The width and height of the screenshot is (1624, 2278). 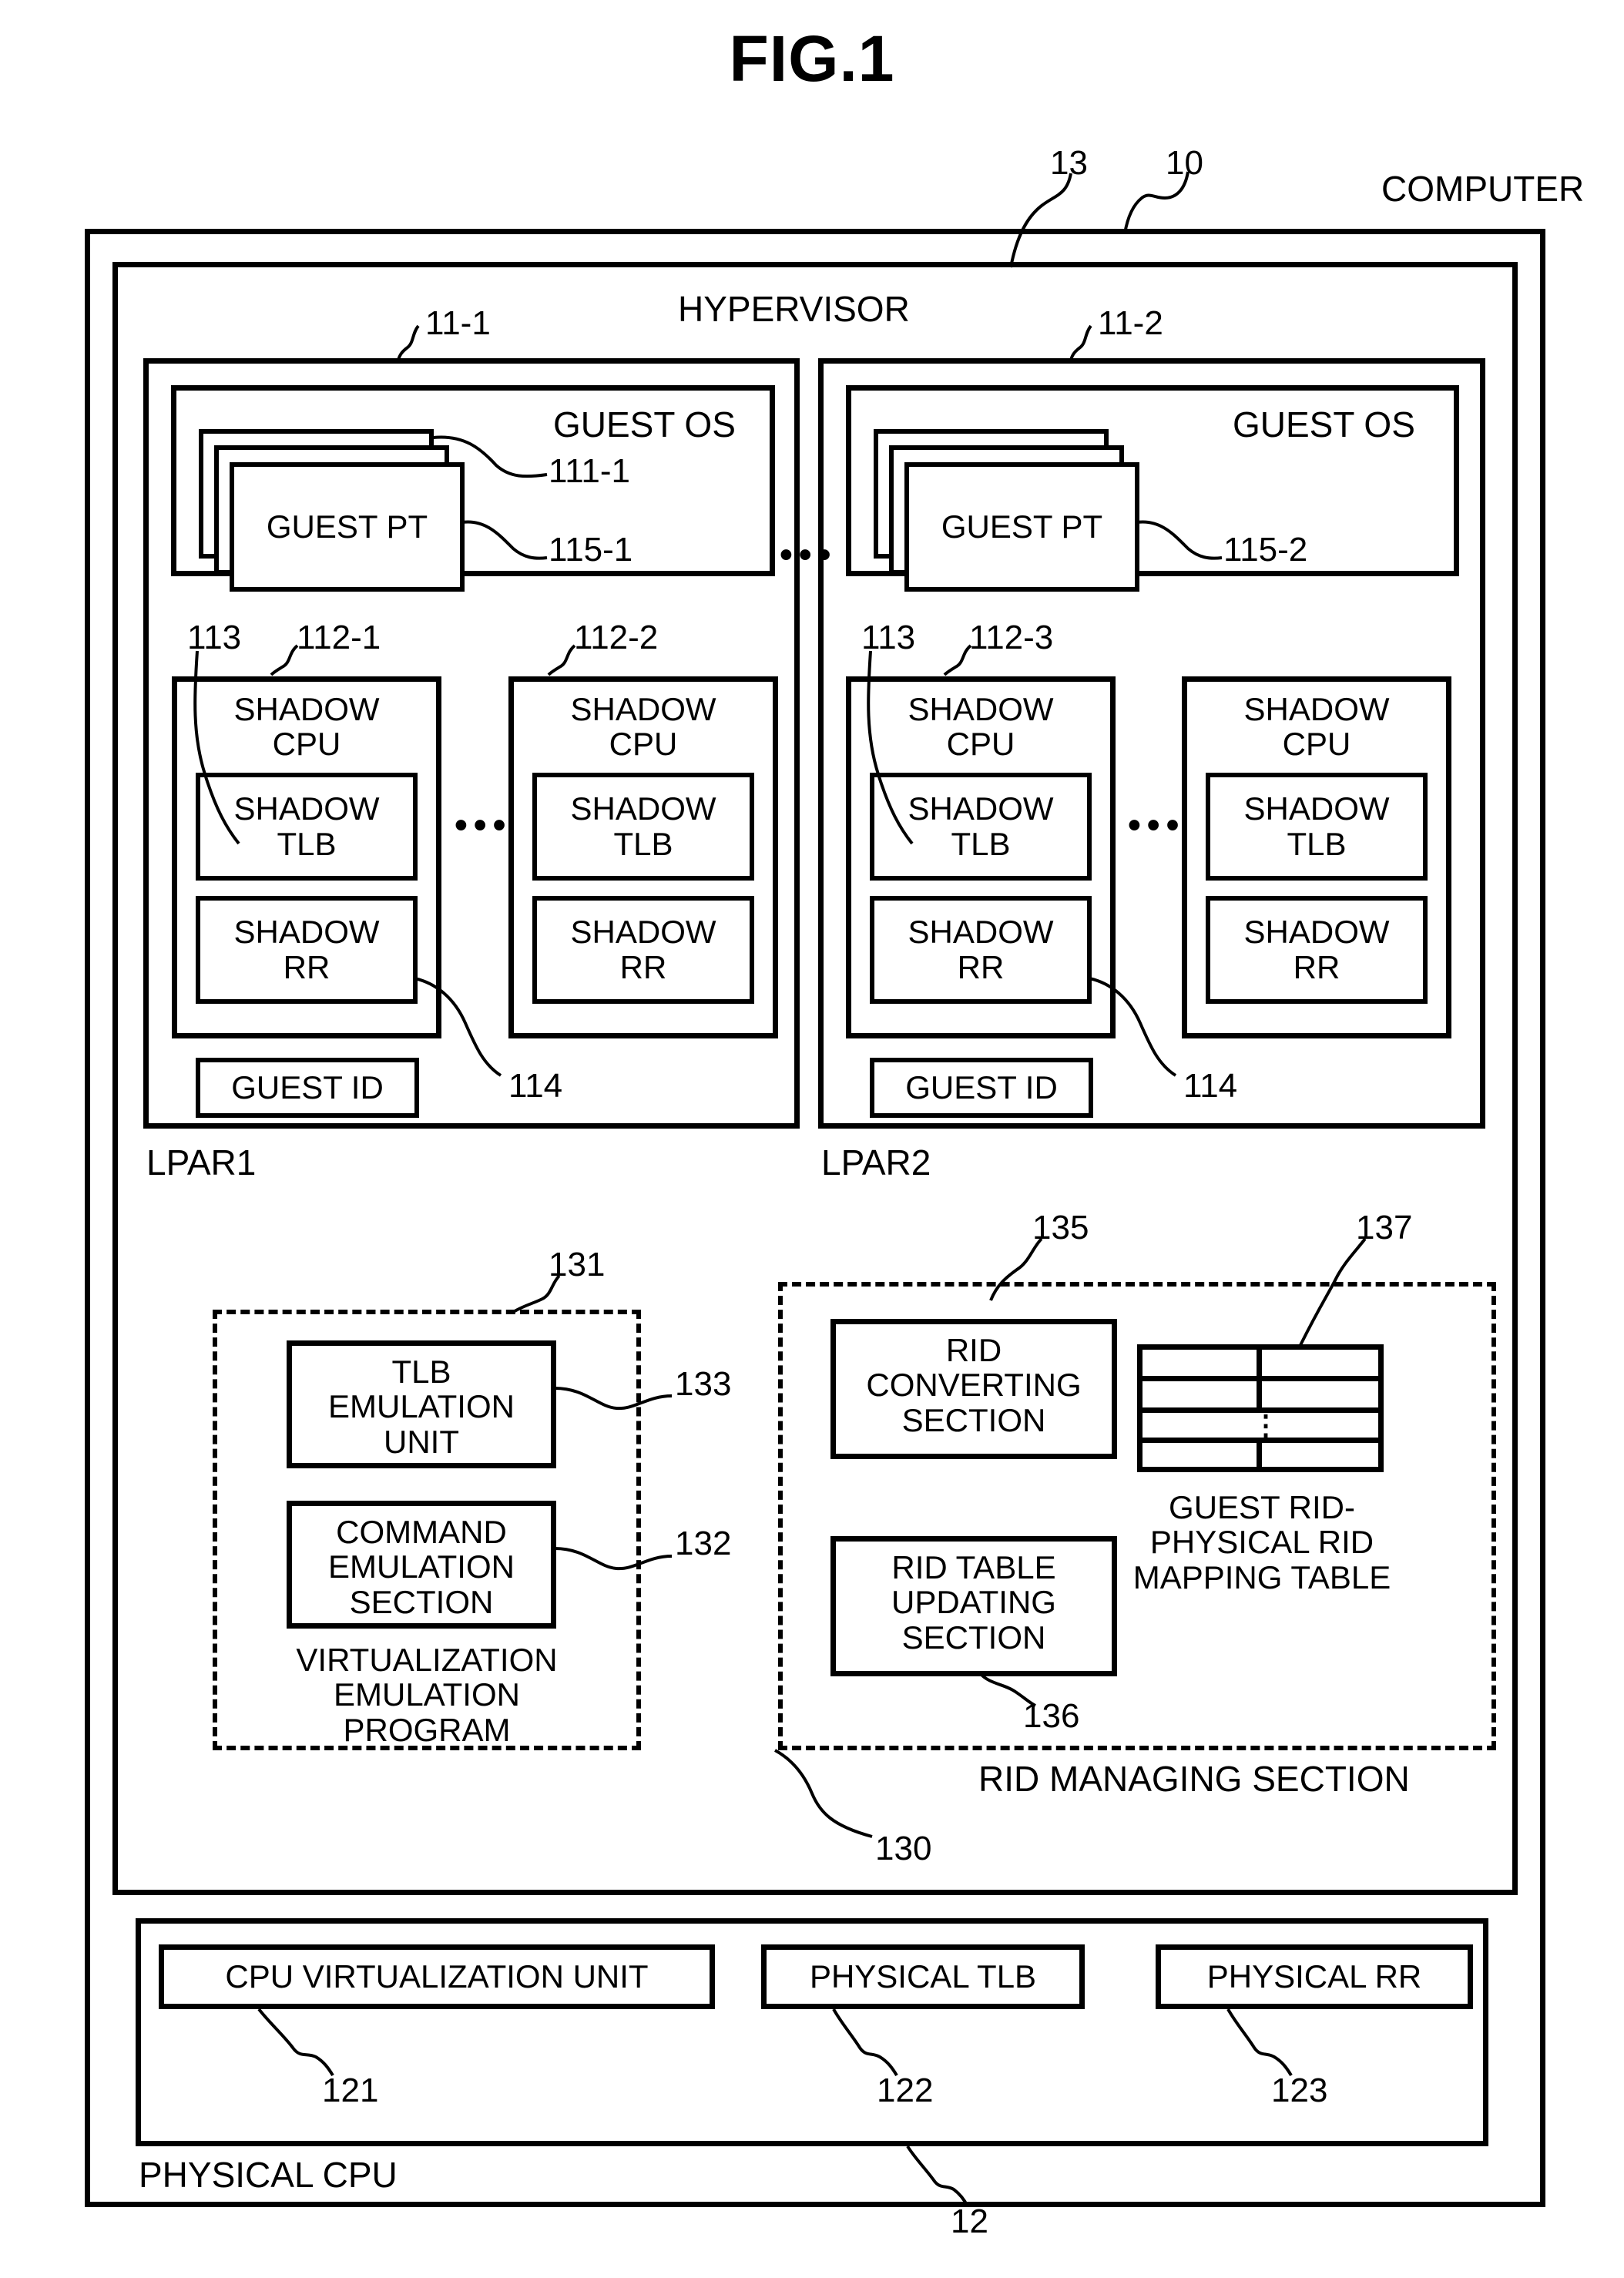 I want to click on lpar2-shadow-rr-1-label: SHADOW RR, so click(x=981, y=949).